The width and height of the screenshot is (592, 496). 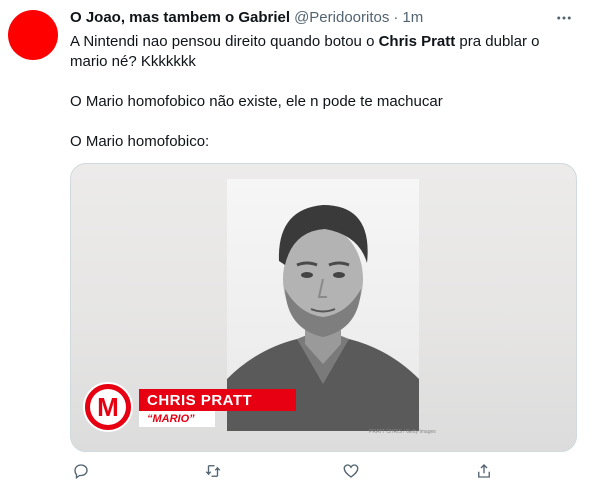 What do you see at coordinates (564, 18) in the screenshot?
I see `more-horizontal-icon` at bounding box center [564, 18].